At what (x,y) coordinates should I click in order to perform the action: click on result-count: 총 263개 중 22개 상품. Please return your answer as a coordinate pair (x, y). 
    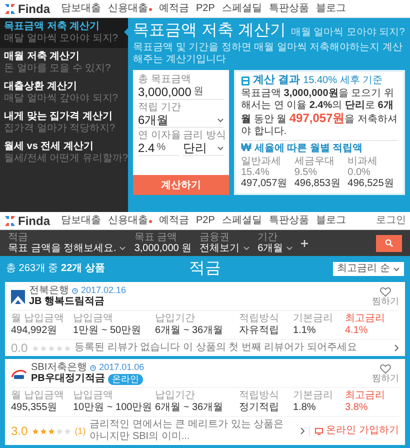
    Looking at the image, I should click on (55, 269).